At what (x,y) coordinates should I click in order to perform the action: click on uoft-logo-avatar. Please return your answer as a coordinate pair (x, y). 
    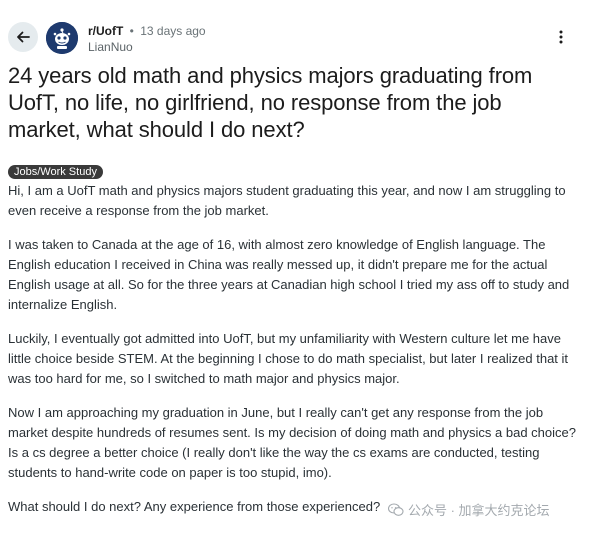
    Looking at the image, I should click on (62, 38).